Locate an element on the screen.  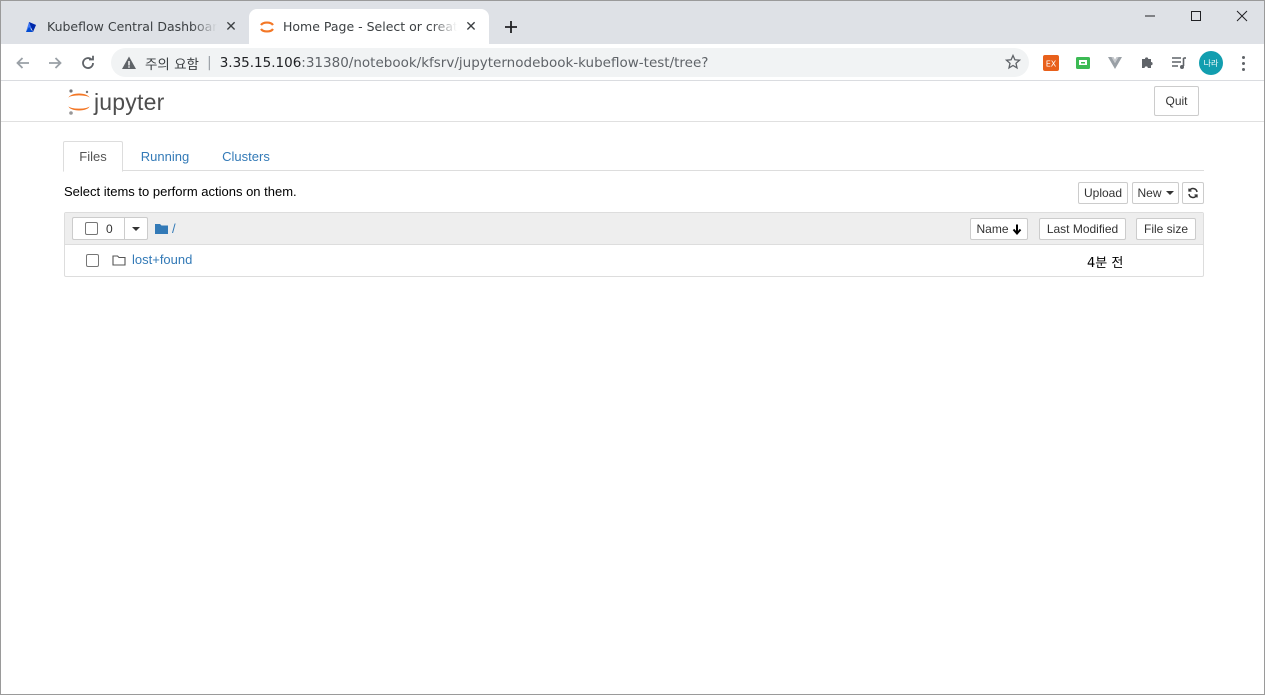
select-all-control: 0 is located at coordinates (110, 228).